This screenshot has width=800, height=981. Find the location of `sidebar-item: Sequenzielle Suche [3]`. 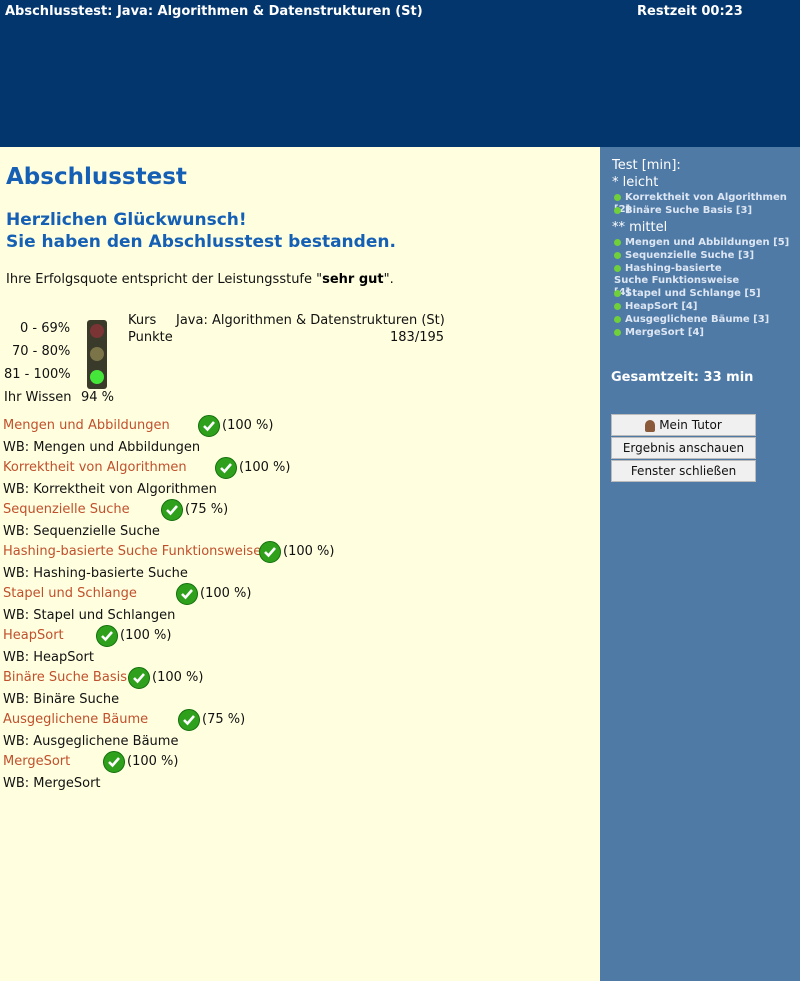

sidebar-item: Sequenzielle Suche [3] is located at coordinates (684, 256).